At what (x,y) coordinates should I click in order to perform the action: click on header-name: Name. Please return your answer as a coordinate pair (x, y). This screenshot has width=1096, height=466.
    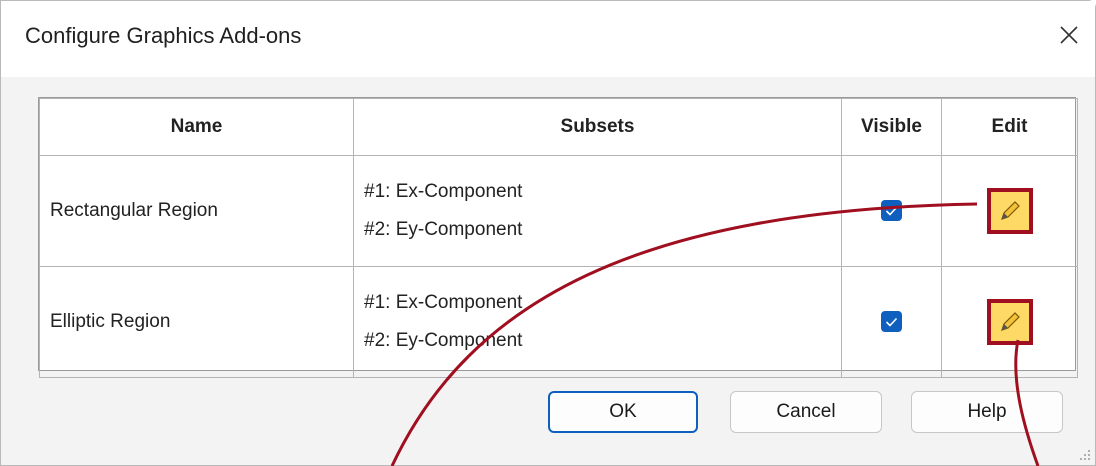
    Looking at the image, I should click on (196, 127).